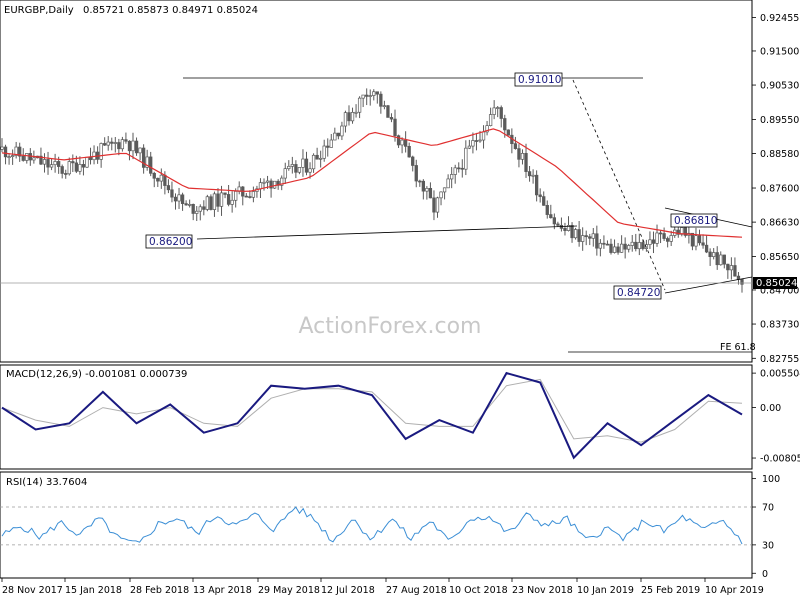  What do you see at coordinates (46, 482) in the screenshot?
I see `rsi-title: RSI(14) 33.7604` at bounding box center [46, 482].